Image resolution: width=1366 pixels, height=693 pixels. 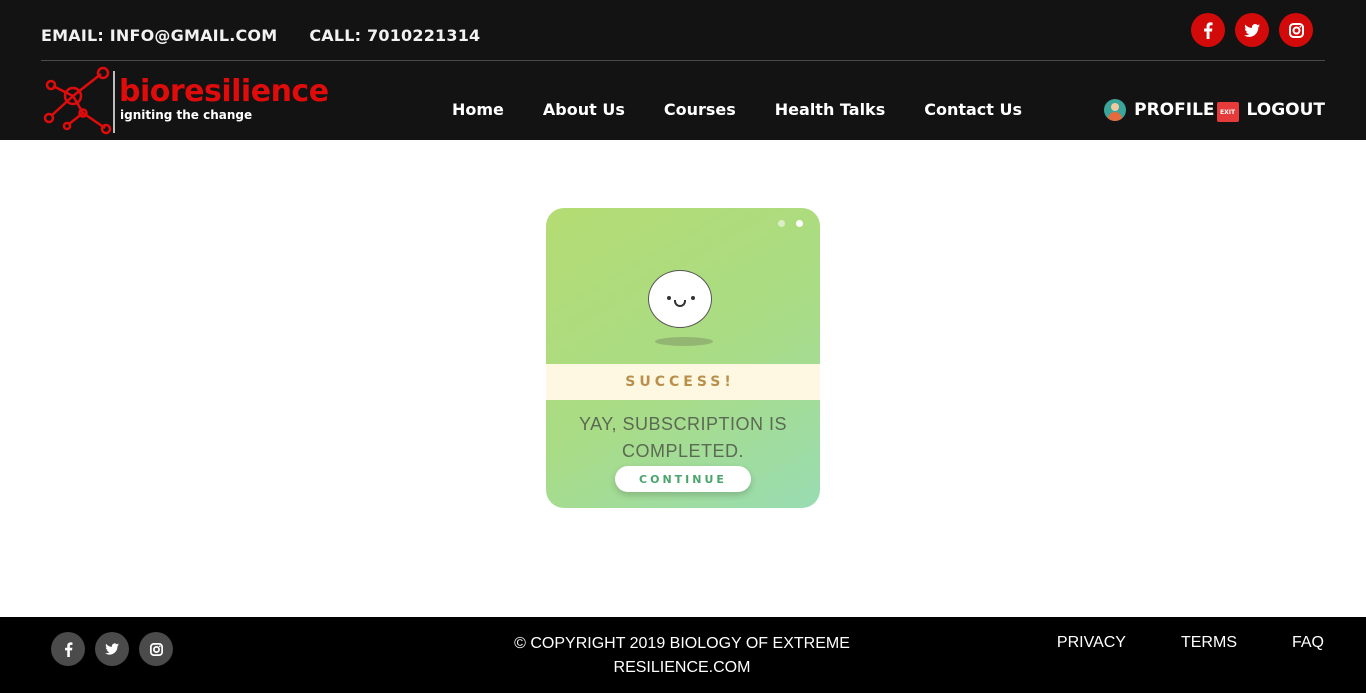 I want to click on nav-about-us: About Us, so click(x=584, y=109).